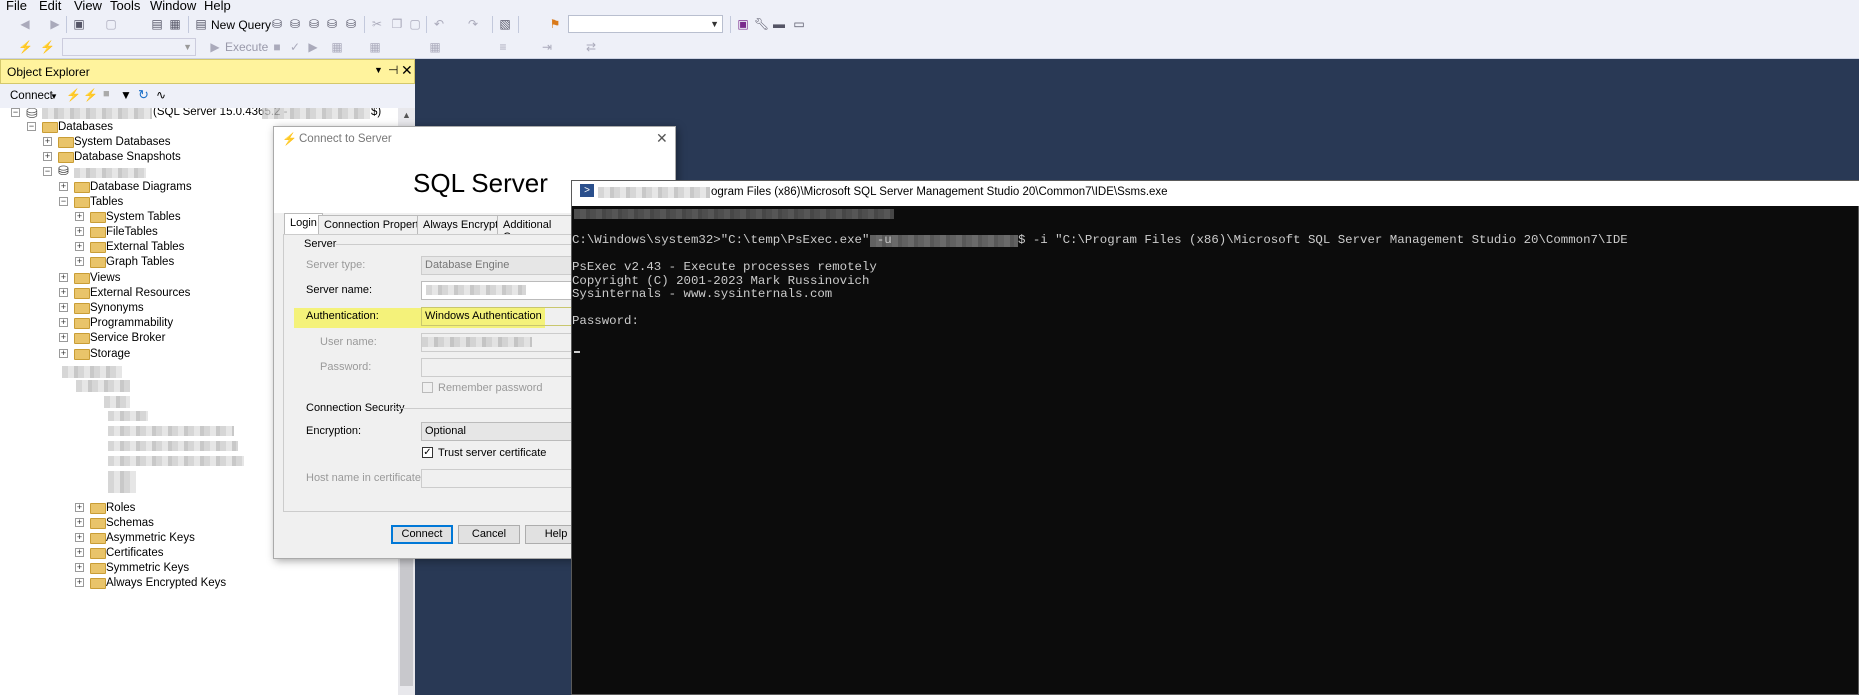 The image size is (1859, 695). I want to click on activity-monitor-icon: ▧, so click(505, 24).